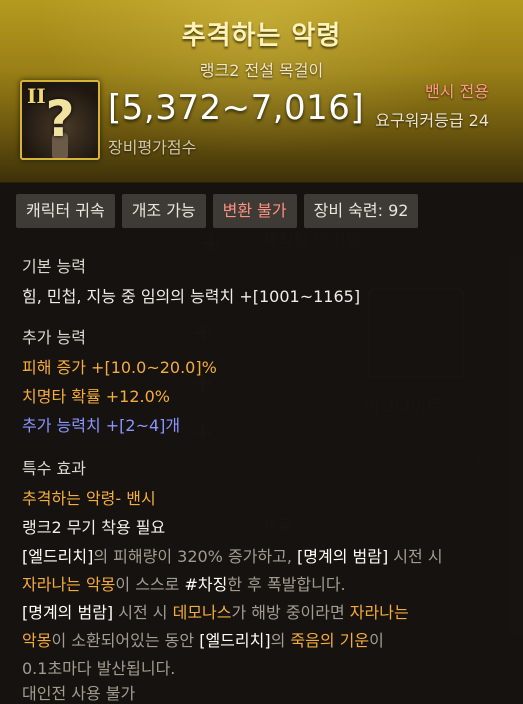 The image size is (523, 704). What do you see at coordinates (54, 468) in the screenshot?
I see `special-effect-heading: 특수 효과` at bounding box center [54, 468].